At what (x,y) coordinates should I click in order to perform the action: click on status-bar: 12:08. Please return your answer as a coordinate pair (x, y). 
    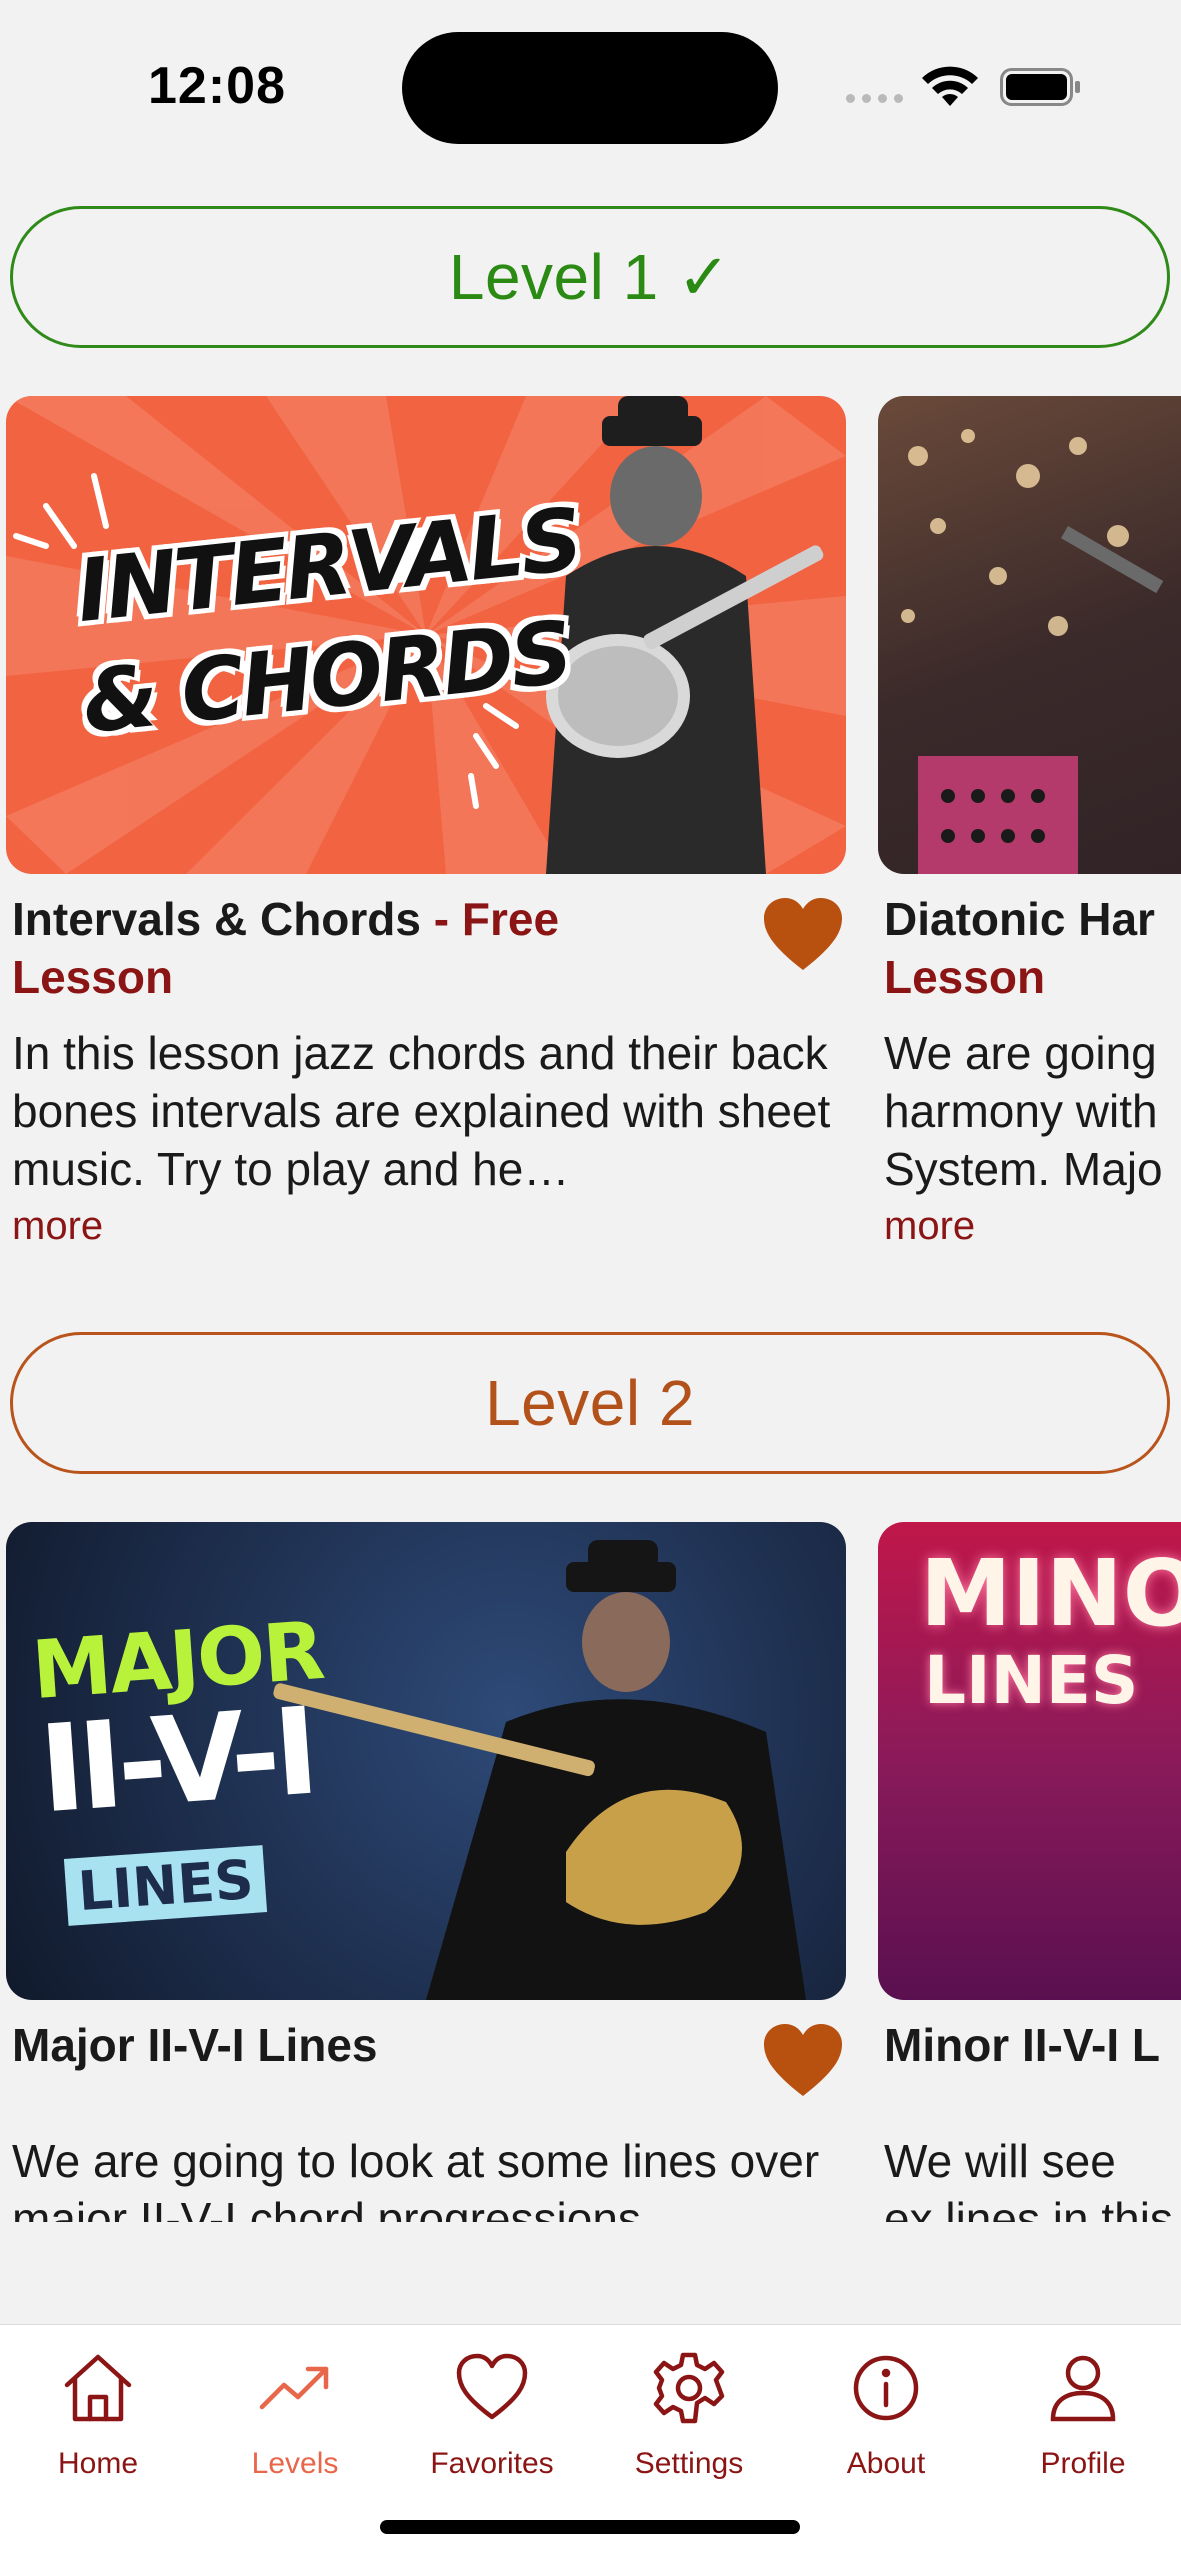
    Looking at the image, I should click on (590, 85).